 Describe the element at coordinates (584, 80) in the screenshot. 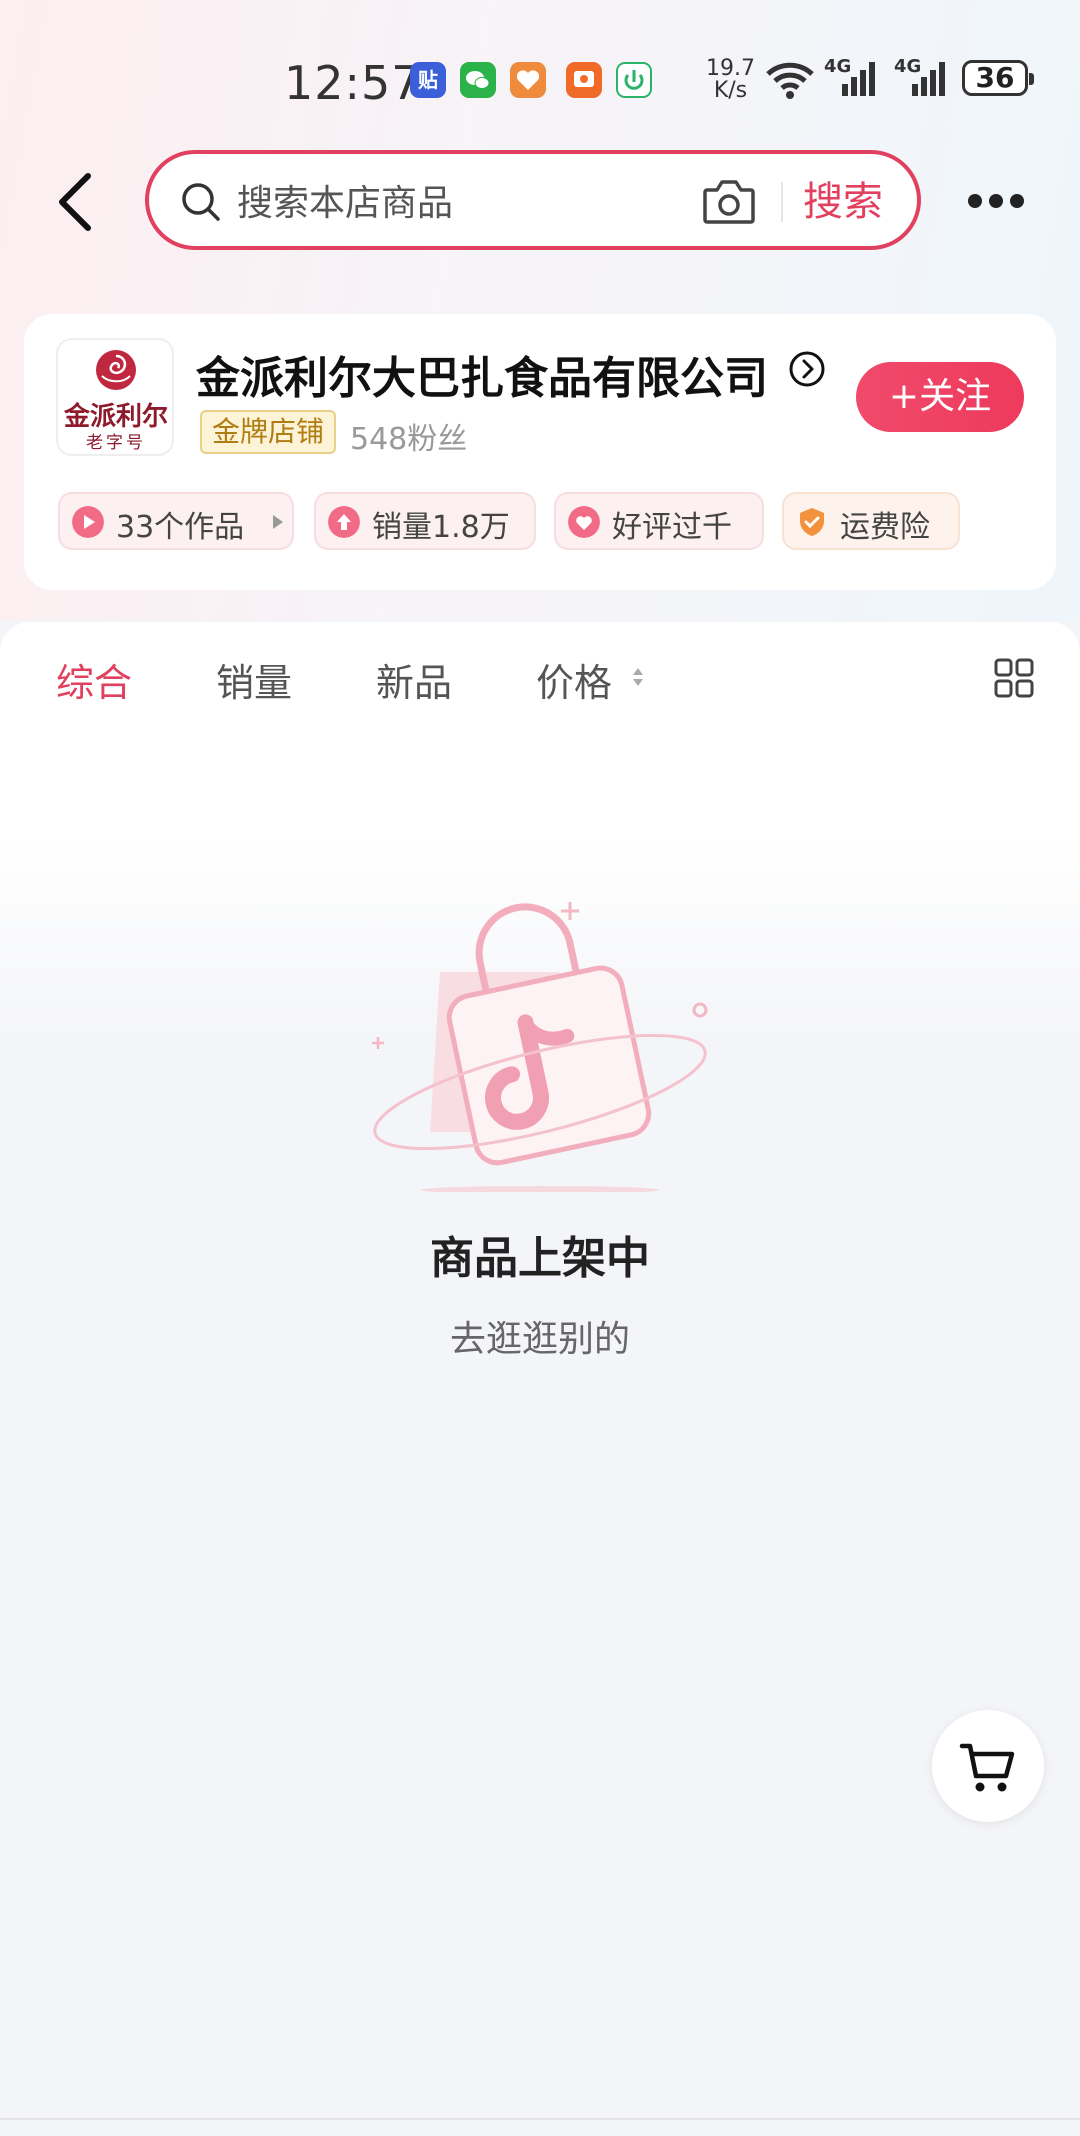

I see `video-app-icon` at that location.